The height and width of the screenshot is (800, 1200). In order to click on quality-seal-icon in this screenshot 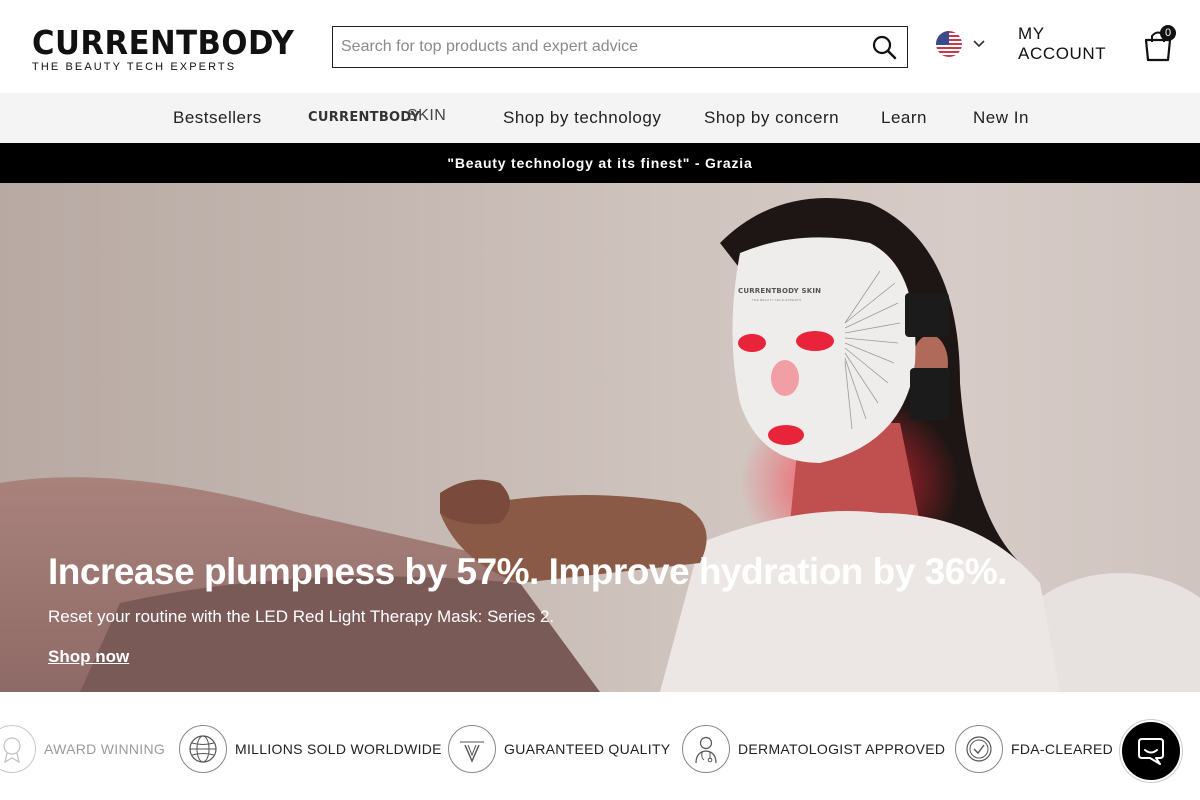, I will do `click(472, 749)`.